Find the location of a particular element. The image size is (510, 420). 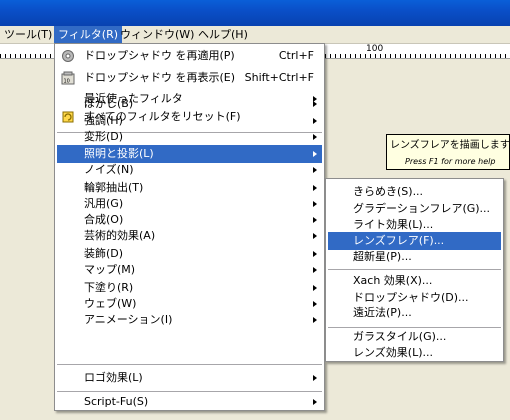

menu-help: ヘルプ(H) is located at coordinates (223, 34).